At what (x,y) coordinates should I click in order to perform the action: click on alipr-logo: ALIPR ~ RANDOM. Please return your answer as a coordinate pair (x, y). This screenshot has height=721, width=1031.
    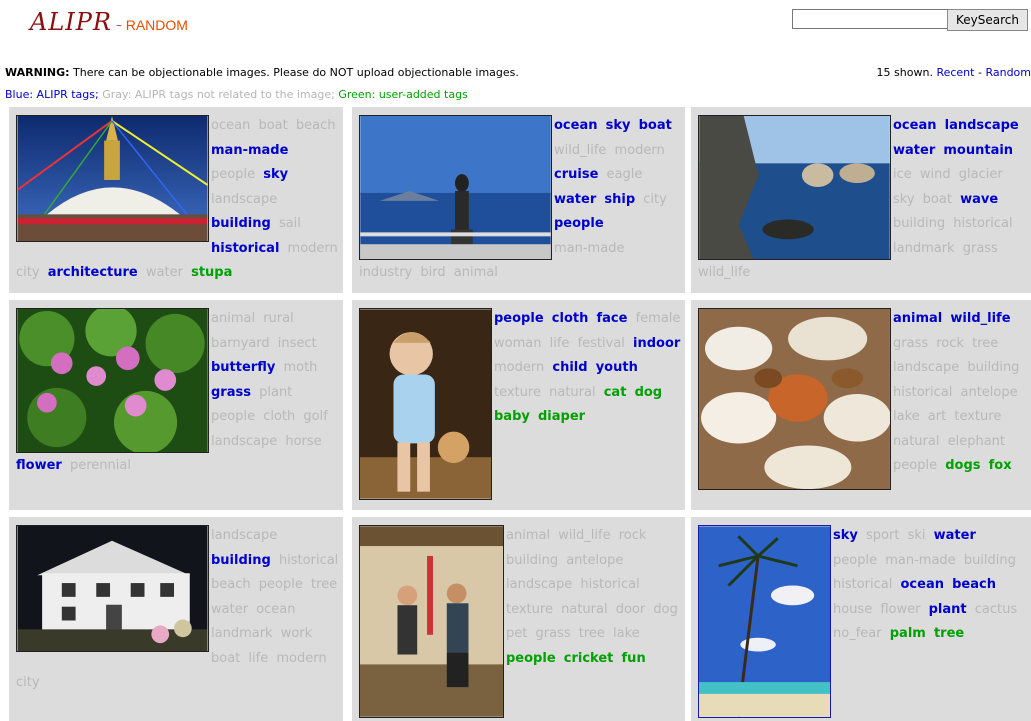
    Looking at the image, I should click on (109, 22).